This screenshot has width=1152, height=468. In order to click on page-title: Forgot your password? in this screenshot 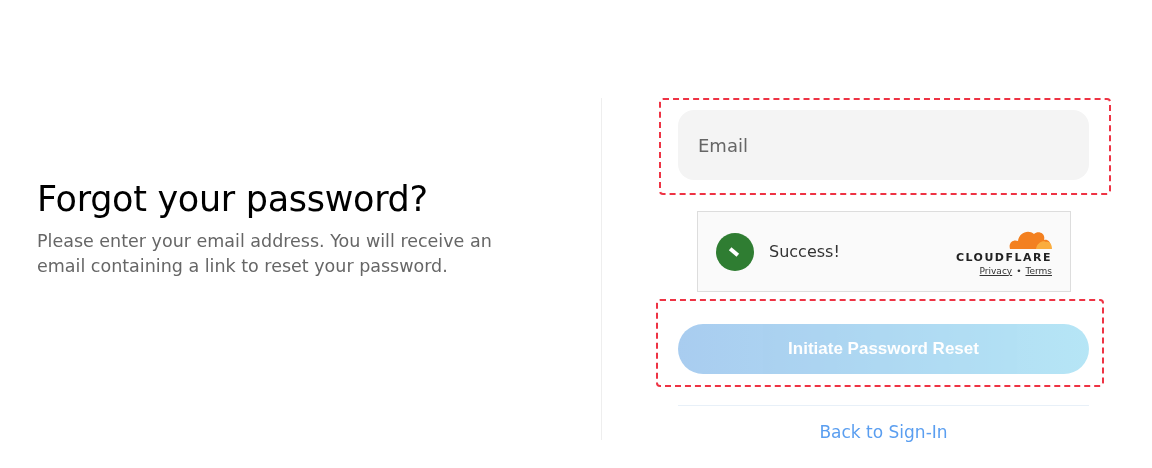, I will do `click(233, 199)`.